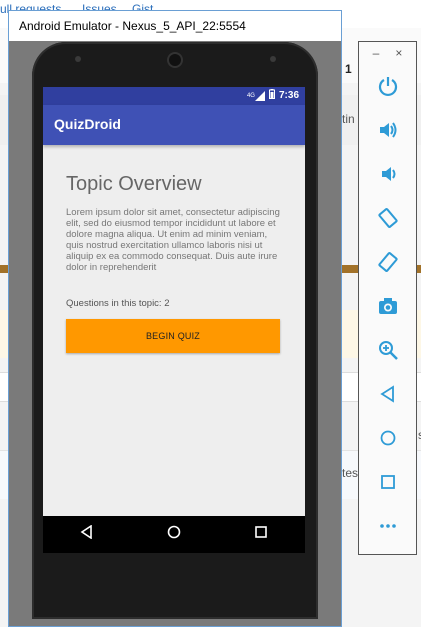 The width and height of the screenshot is (421, 627). What do you see at coordinates (118, 303) in the screenshot?
I see `question-count: Questions in this topic: 2` at bounding box center [118, 303].